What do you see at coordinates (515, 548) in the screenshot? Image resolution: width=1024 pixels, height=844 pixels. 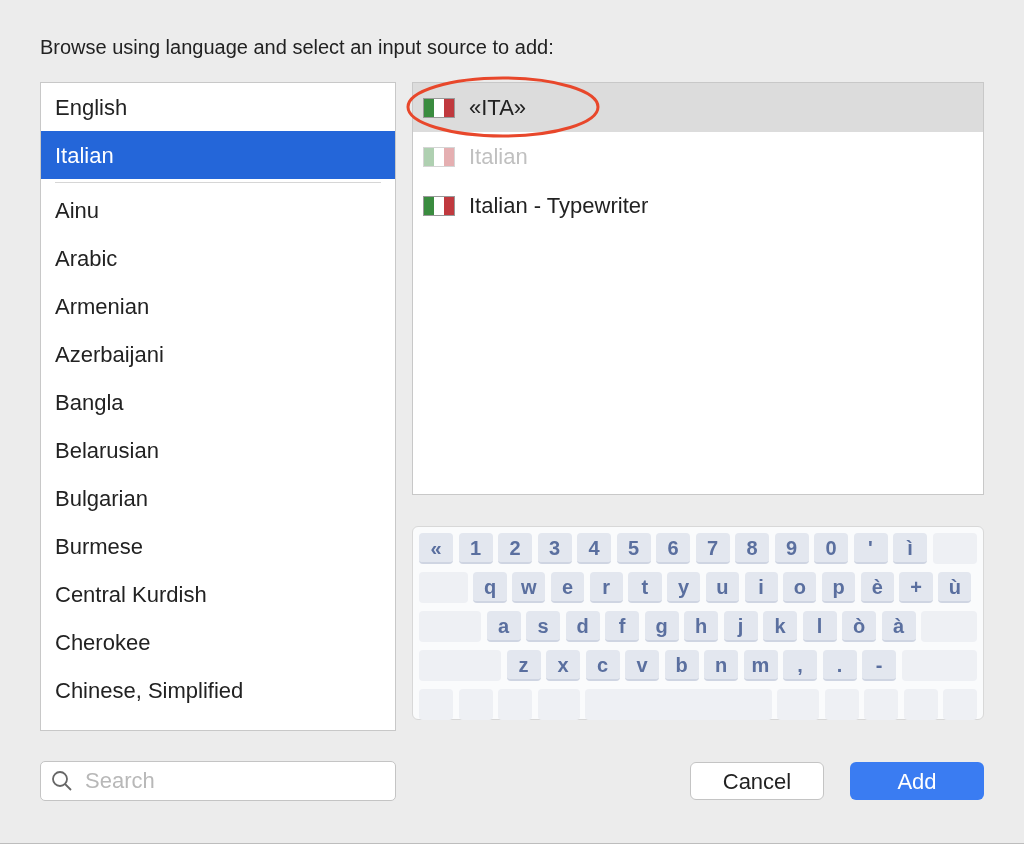 I see `keyboard-key: 2` at bounding box center [515, 548].